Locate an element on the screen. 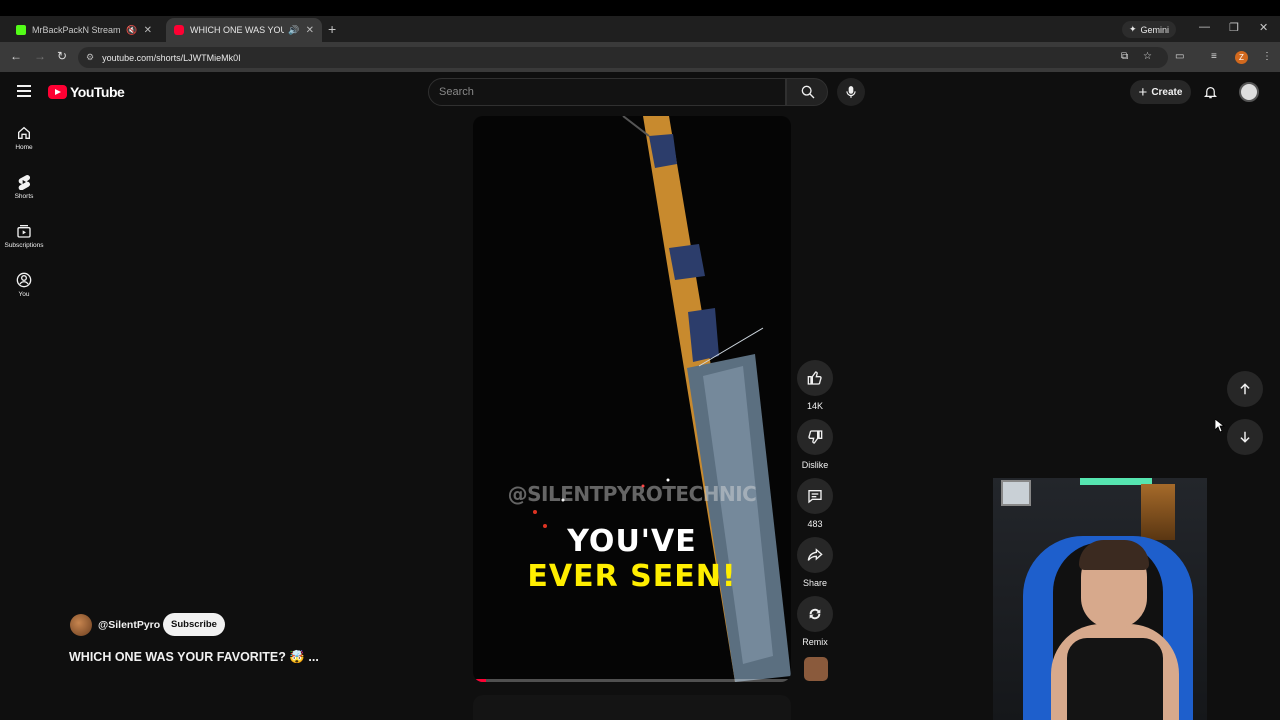  youtube-logo: YouTube is located at coordinates (86, 92).